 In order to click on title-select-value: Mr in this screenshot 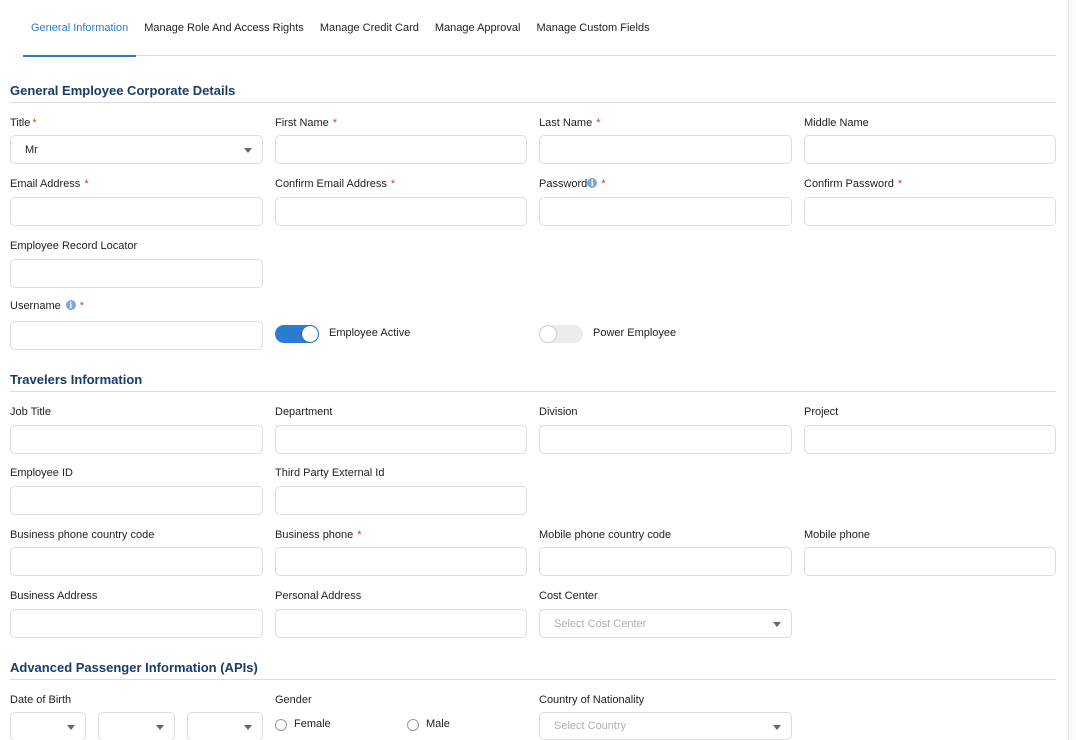, I will do `click(31, 149)`.